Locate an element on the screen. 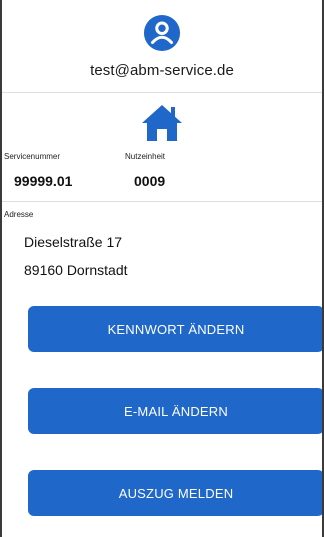 This screenshot has height=537, width=324. change-password-button: KENNWORT ÄNDERN is located at coordinates (175, 329).